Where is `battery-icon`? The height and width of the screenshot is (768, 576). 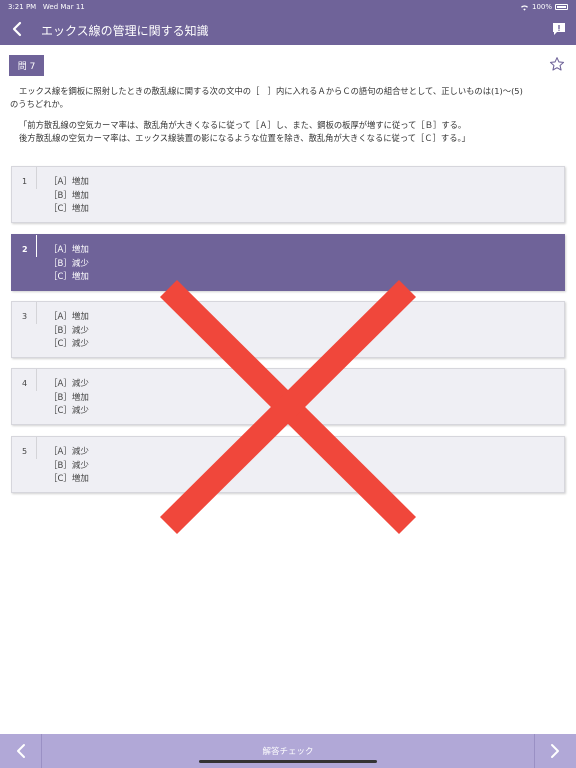 battery-icon is located at coordinates (561, 7).